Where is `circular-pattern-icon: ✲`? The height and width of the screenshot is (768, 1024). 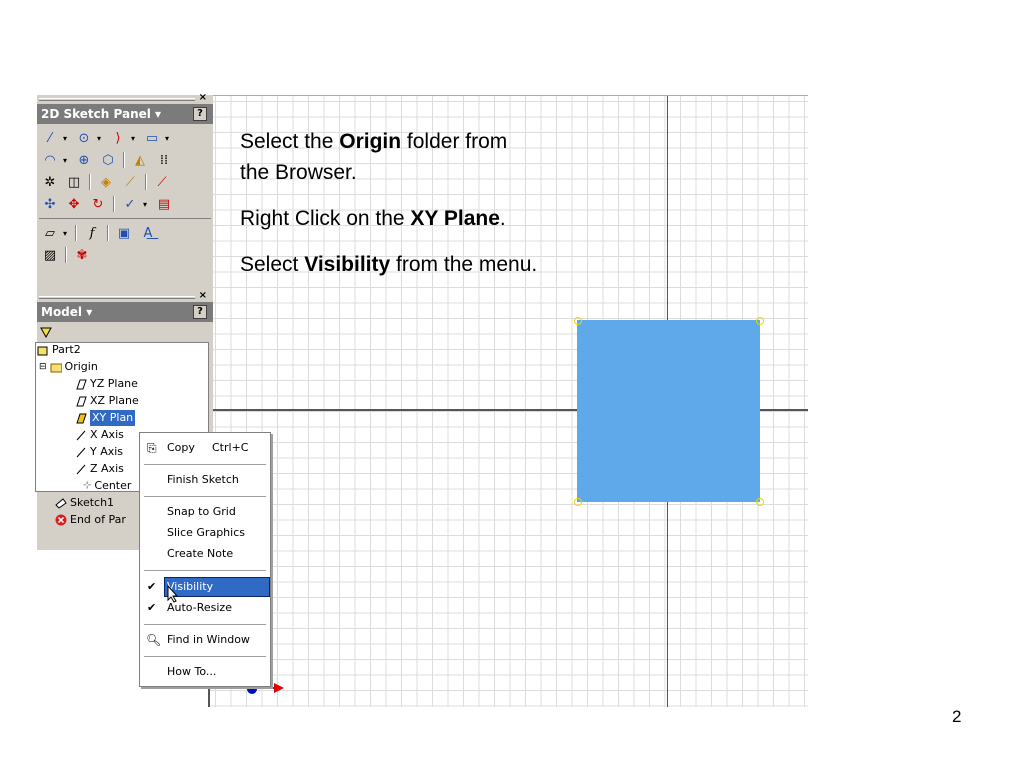
circular-pattern-icon: ✲ is located at coordinates (50, 182).